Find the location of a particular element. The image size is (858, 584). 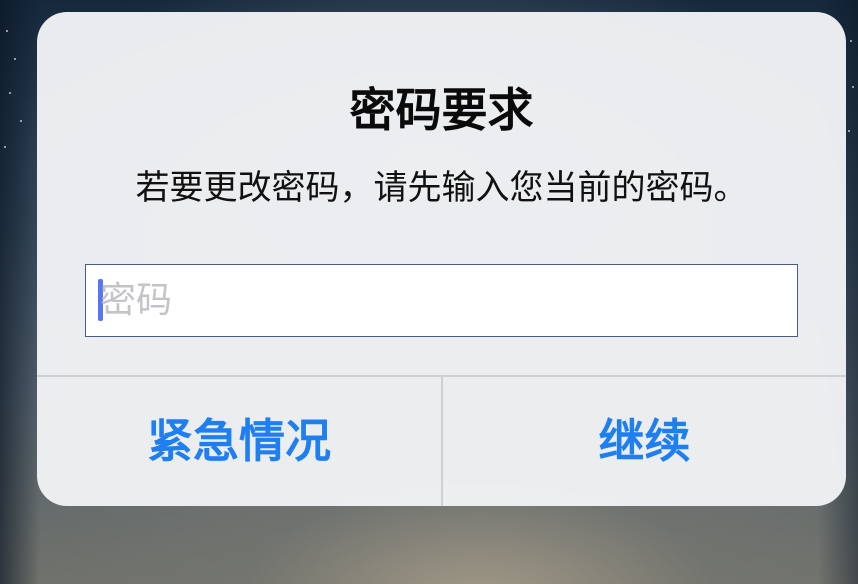

password-field is located at coordinates (441, 300).